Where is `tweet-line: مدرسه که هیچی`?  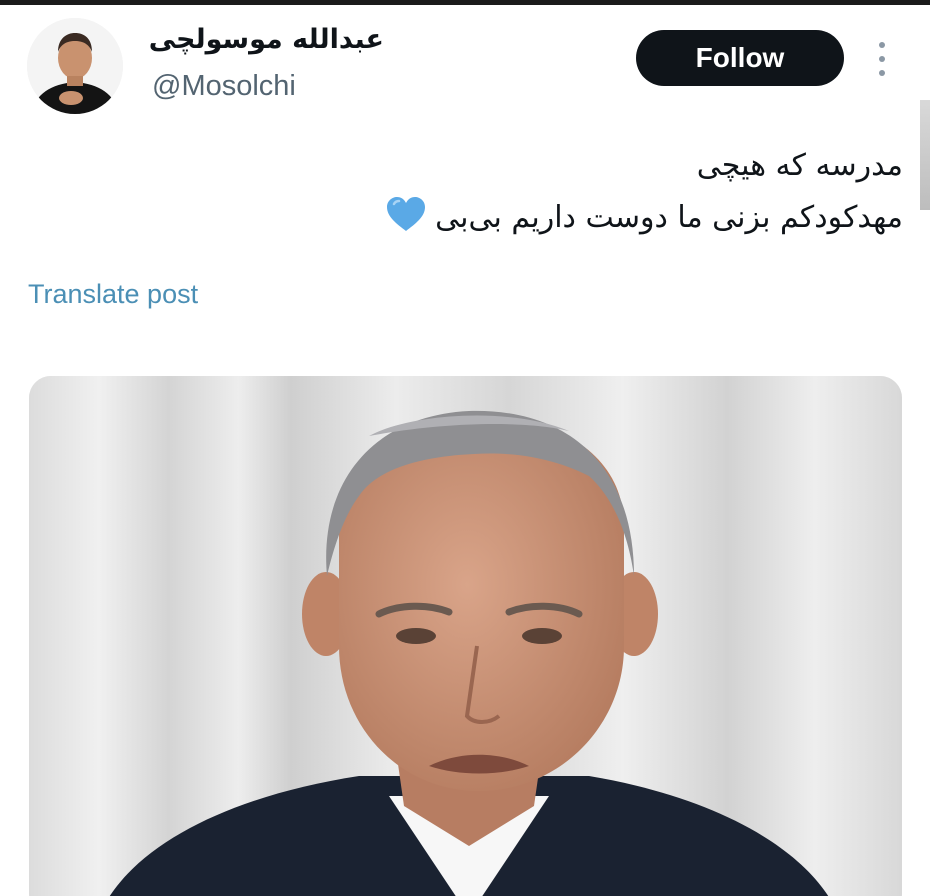 tweet-line: مدرسه که هیچی is located at coordinates (799, 165).